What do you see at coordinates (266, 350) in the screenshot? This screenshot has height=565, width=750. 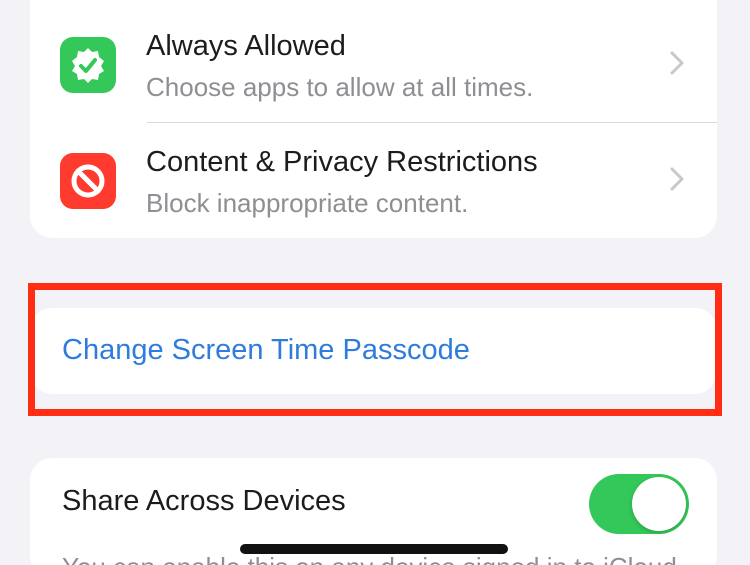 I see `change-screen-time-passcode-button: Change Screen Time Passcode` at bounding box center [266, 350].